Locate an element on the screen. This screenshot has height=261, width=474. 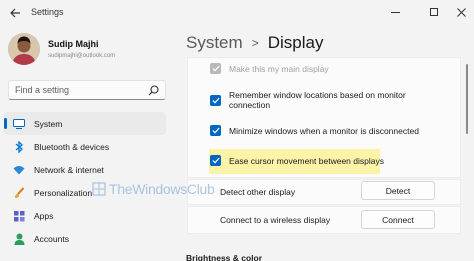
sidebar-item-apps: Apps is located at coordinates (85, 215).